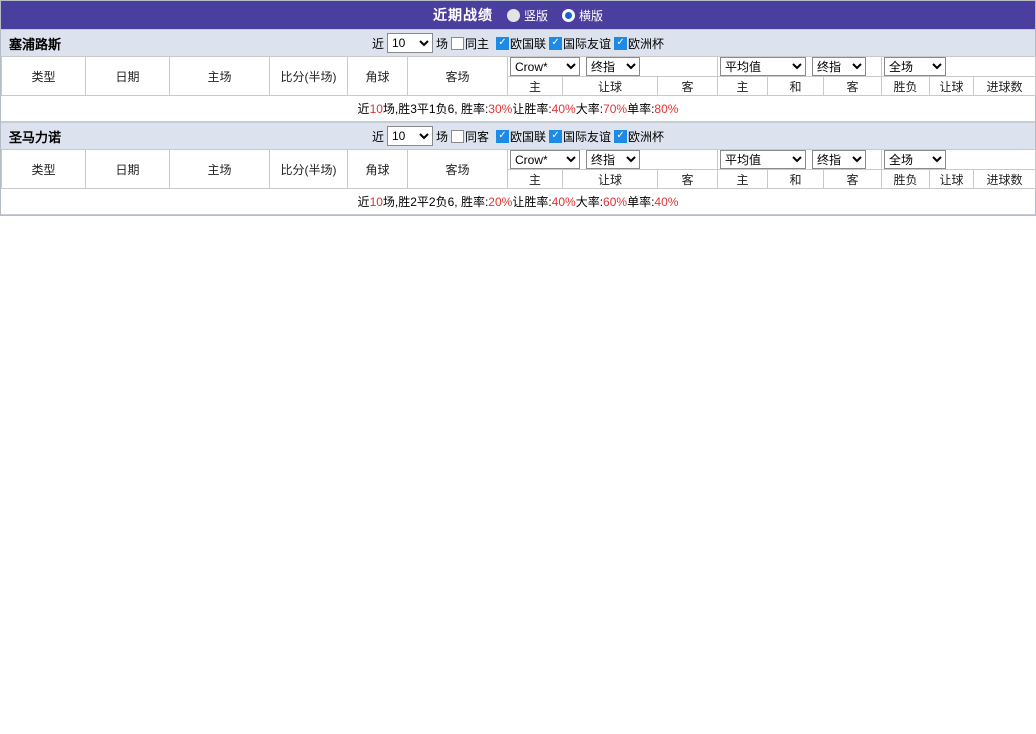  I want to click on section-header: 圣马力诺 近 10 场 同客 ✓ 欧国联 ✓ 国际友谊 ✓ 欧洲杯, so click(518, 135).